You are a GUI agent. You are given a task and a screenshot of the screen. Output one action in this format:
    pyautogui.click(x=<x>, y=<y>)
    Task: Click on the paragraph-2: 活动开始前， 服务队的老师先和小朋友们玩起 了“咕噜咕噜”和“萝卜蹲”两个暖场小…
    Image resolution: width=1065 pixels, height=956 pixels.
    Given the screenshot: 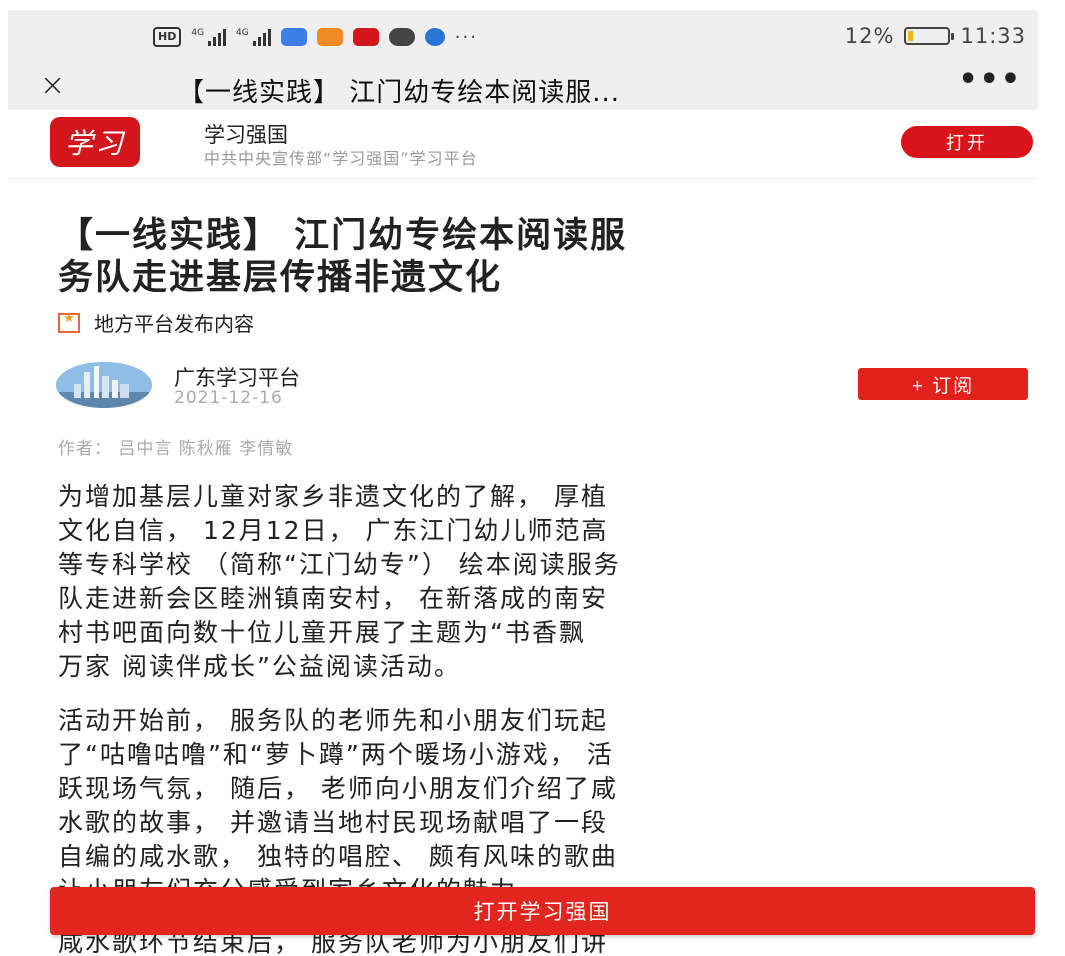 What is the action you would take?
    pyautogui.click(x=338, y=805)
    